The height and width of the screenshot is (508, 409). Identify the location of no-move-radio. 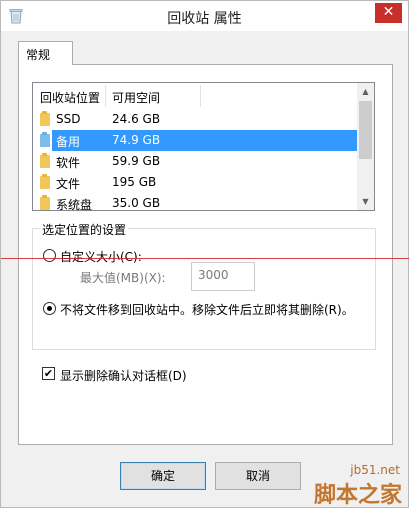
(49, 308).